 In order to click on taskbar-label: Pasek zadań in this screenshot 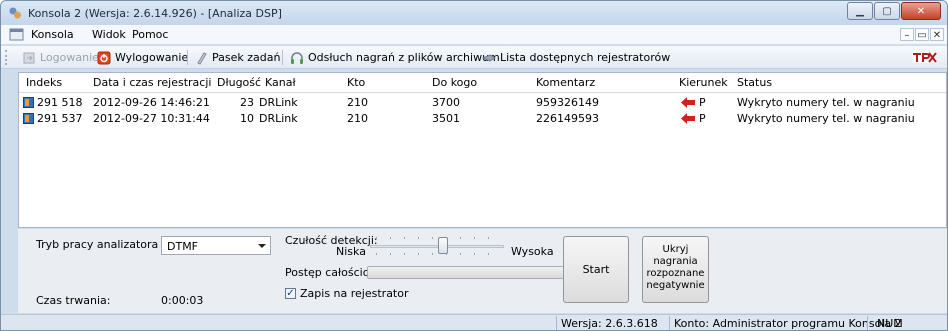, I will do `click(246, 57)`.